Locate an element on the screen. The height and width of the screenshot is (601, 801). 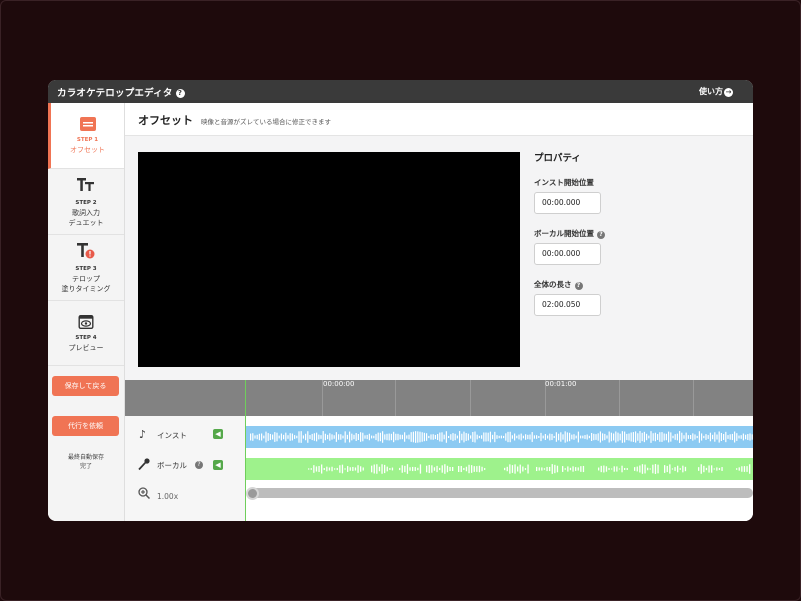
inst-track-name: インスト is located at coordinates (172, 435).